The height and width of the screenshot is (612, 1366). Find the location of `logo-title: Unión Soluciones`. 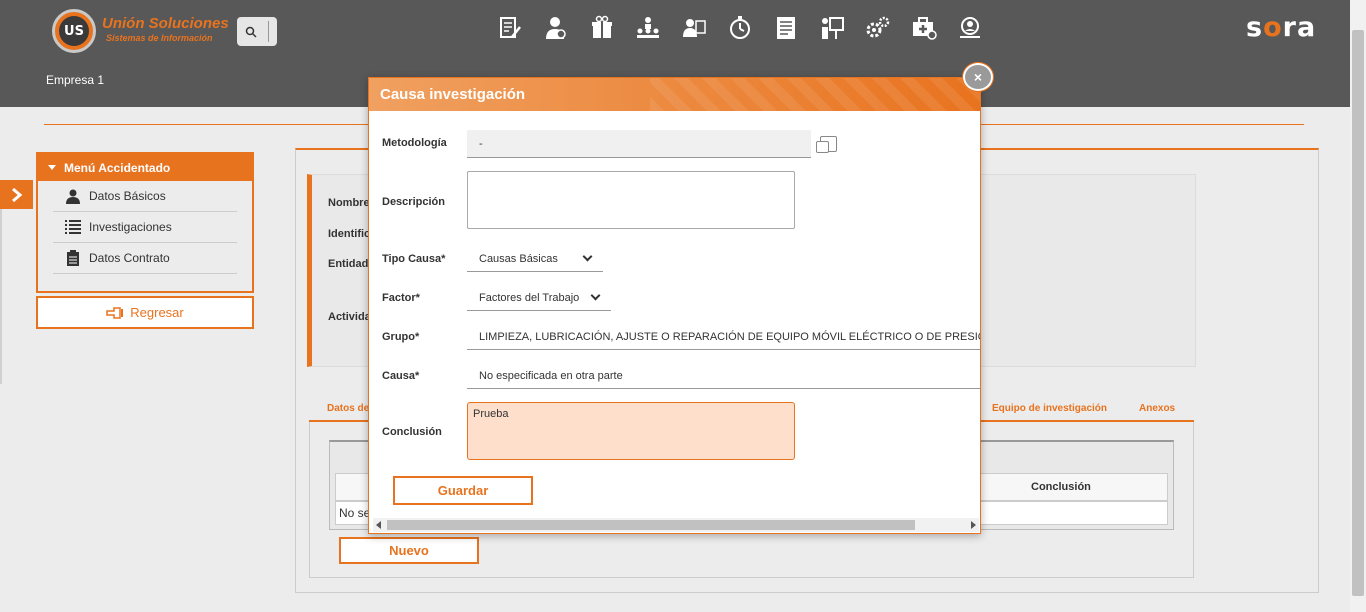

logo-title: Unión Soluciones is located at coordinates (165, 23).